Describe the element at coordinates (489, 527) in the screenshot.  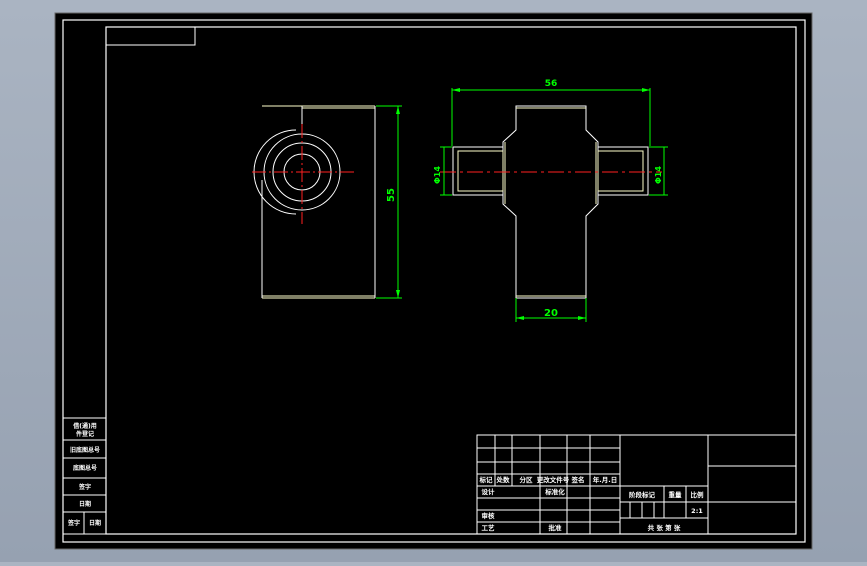
I see `title-process-label: 工艺` at that location.